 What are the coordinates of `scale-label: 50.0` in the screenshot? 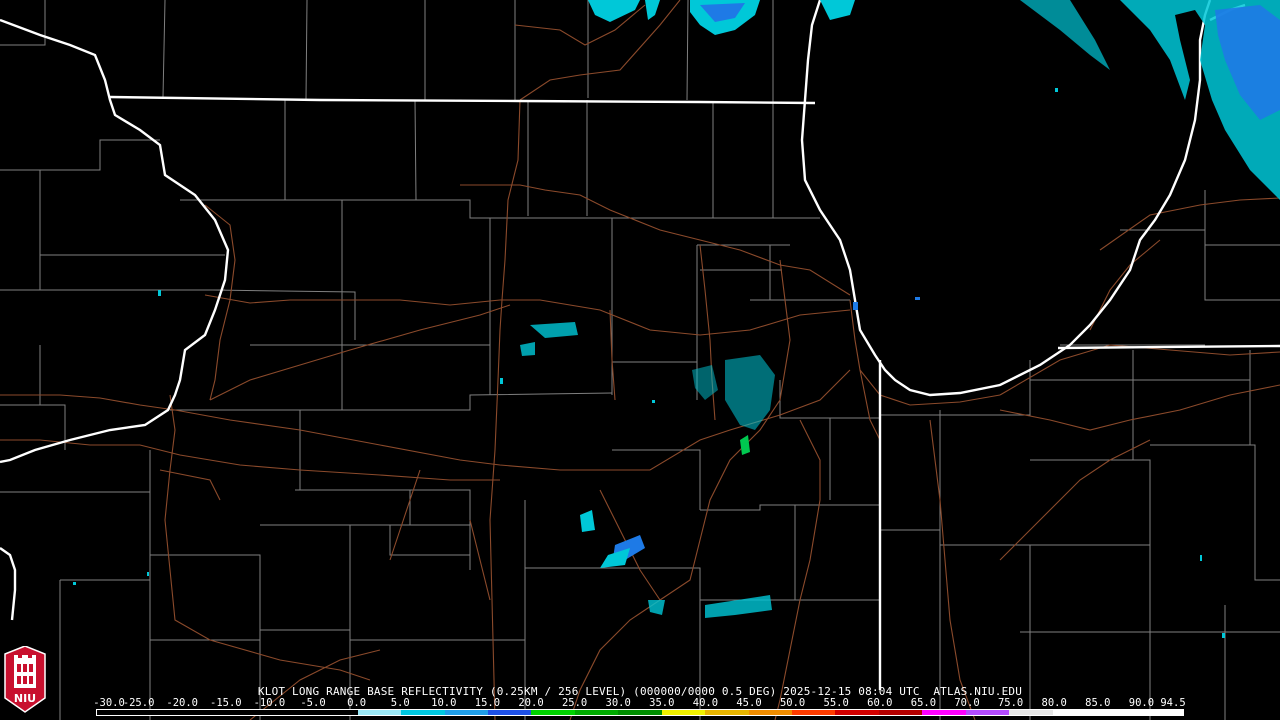 It's located at (792, 703).